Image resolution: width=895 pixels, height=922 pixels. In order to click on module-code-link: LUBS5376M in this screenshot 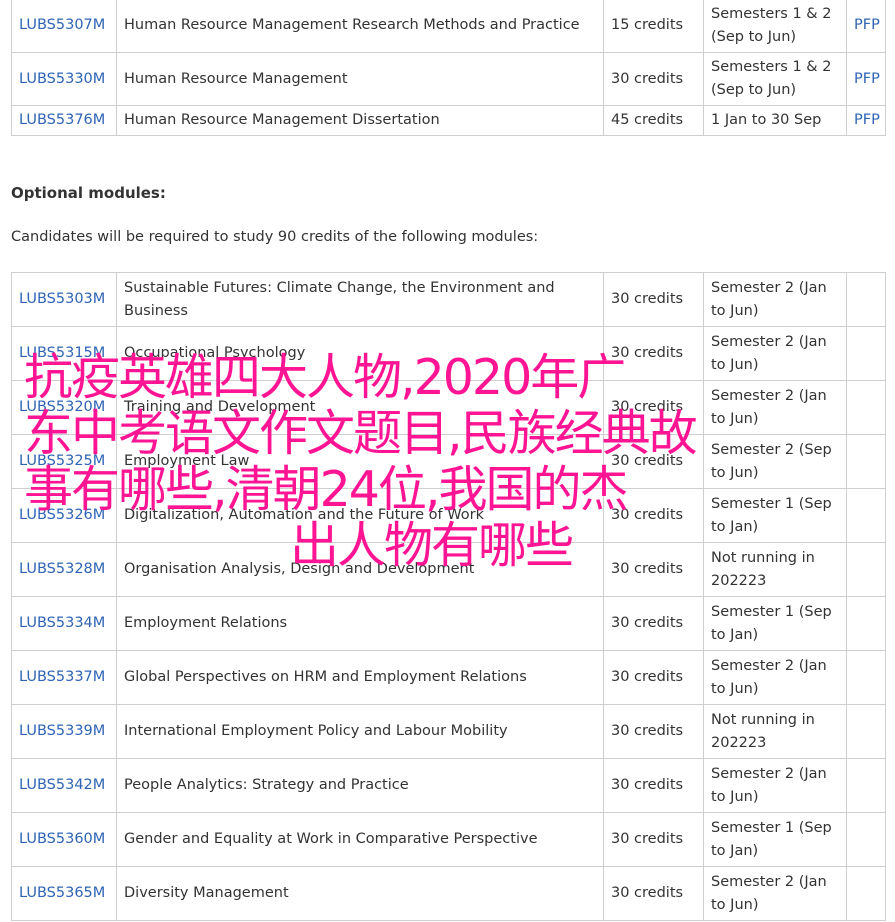, I will do `click(62, 120)`.